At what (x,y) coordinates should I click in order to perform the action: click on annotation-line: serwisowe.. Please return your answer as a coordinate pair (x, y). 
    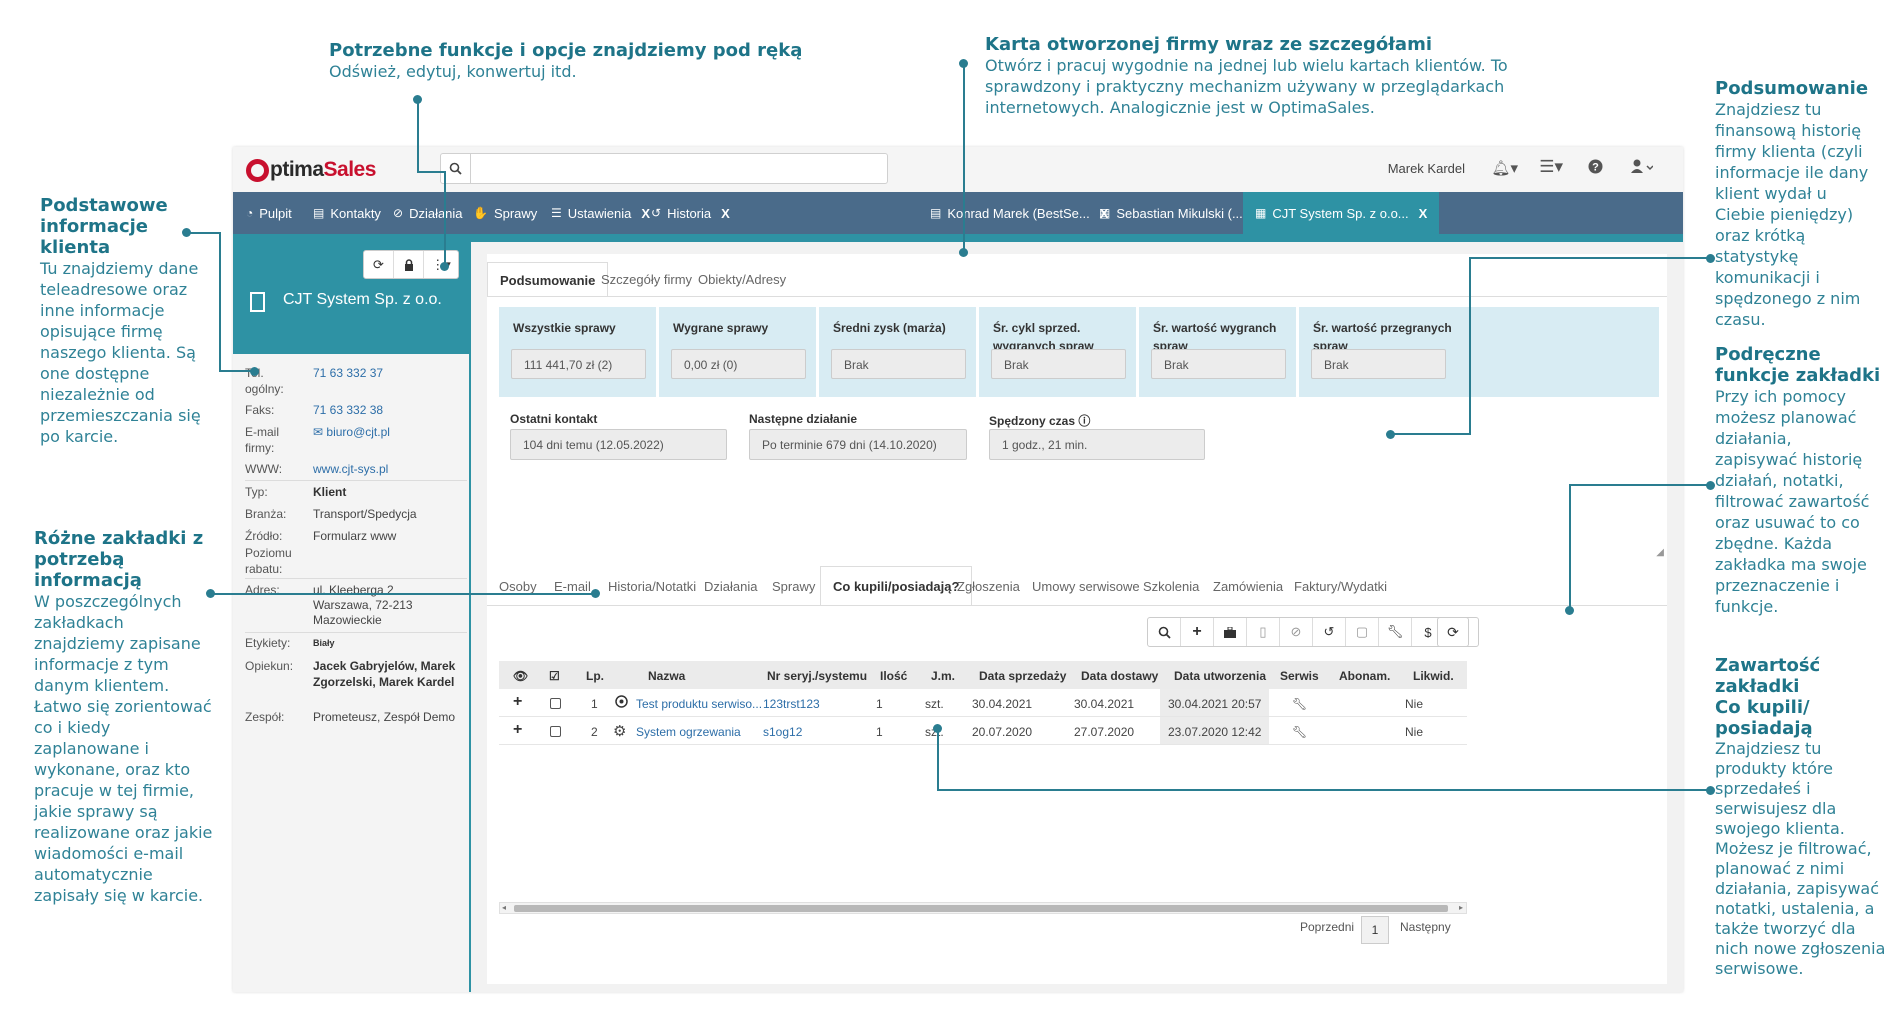
    Looking at the image, I should click on (1759, 968).